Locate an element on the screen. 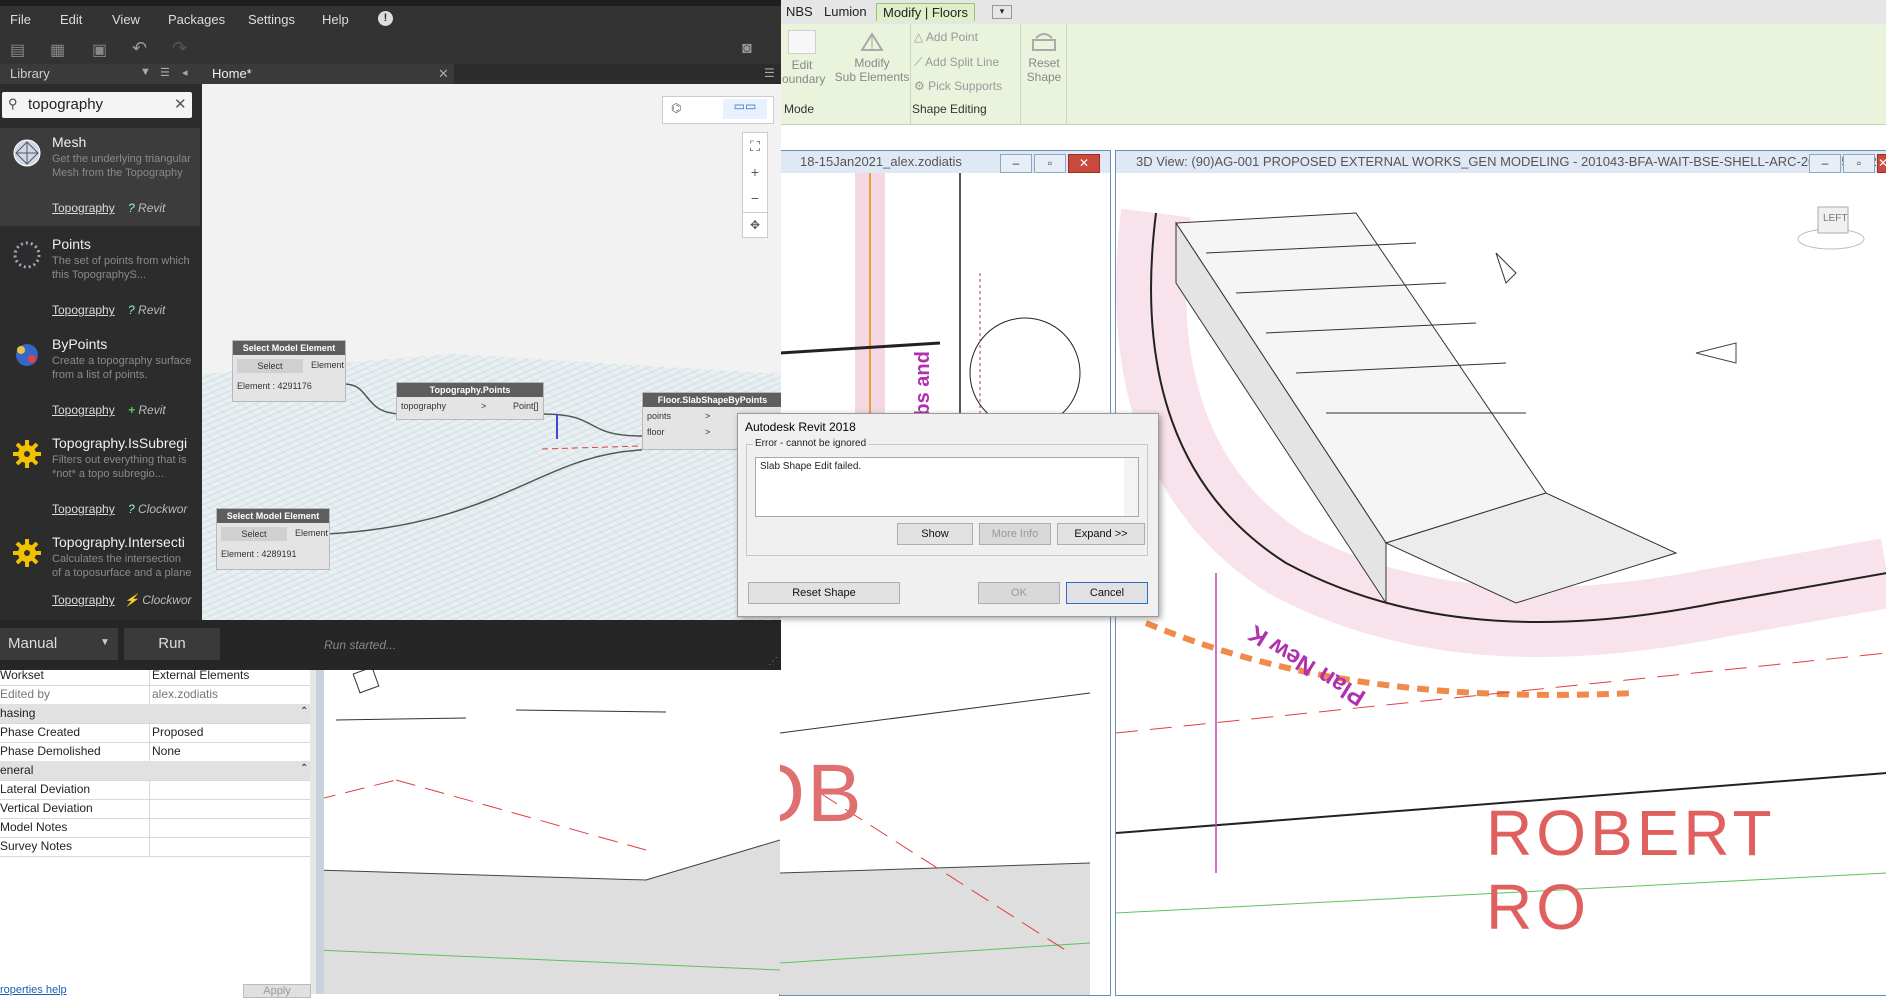 This screenshot has width=1886, height=998. prop-row-vertical-deviation: Vertical Deviation is located at coordinates (155, 809).